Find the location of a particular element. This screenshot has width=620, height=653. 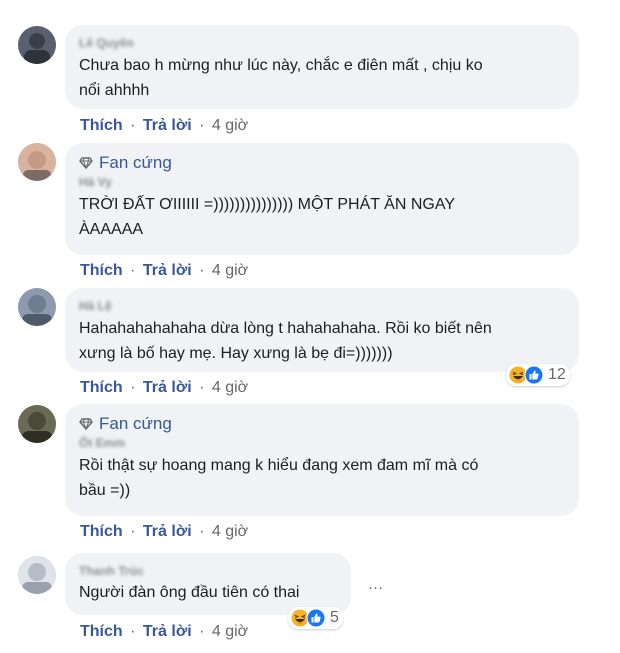

comment-author: Hà Lệ is located at coordinates (322, 306).